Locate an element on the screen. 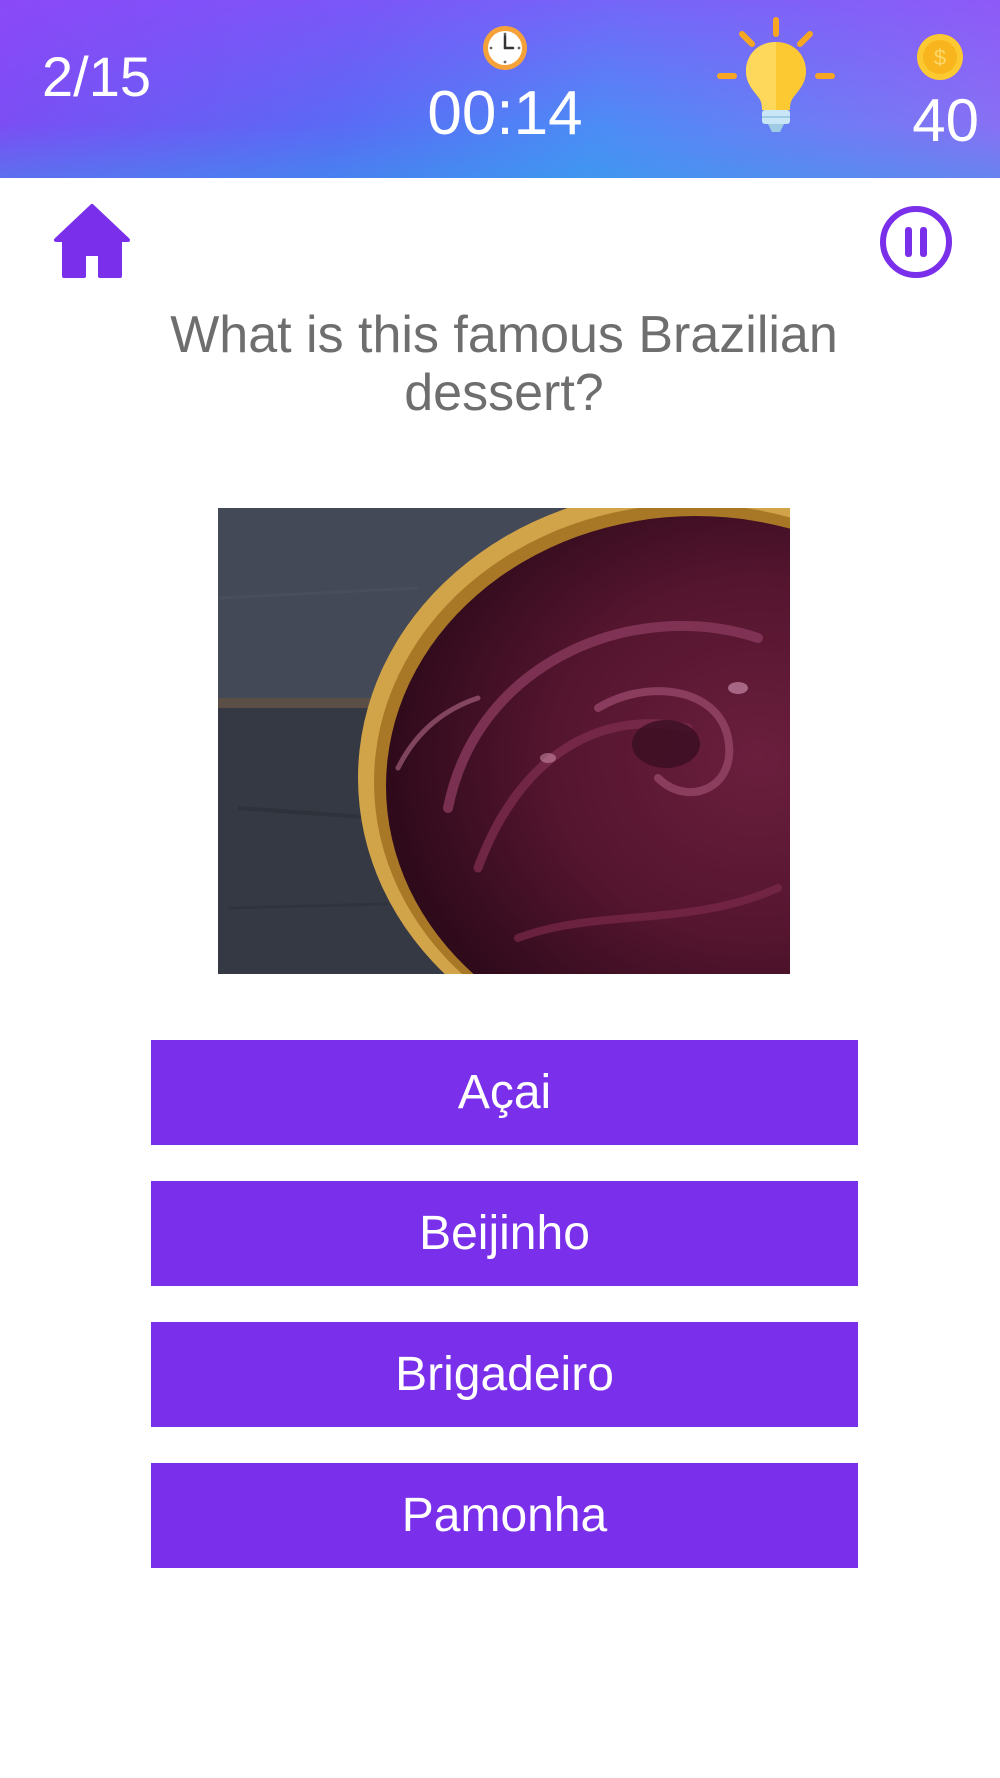  coin-balance: $ 40 is located at coordinates (945, 91).